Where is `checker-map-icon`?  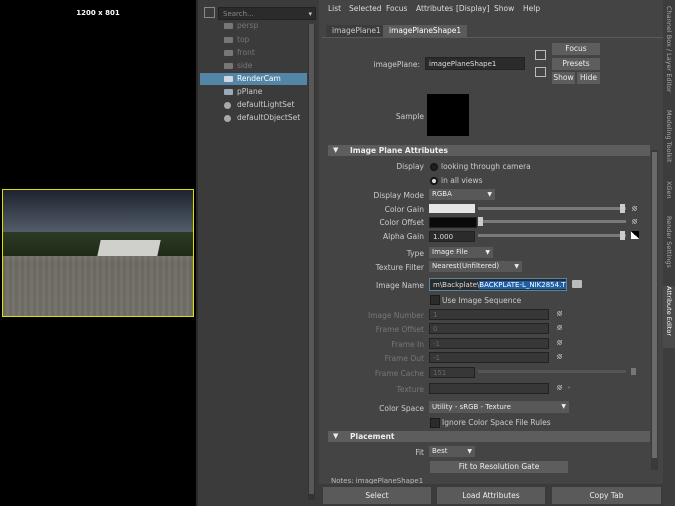 checker-map-icon is located at coordinates (635, 235).